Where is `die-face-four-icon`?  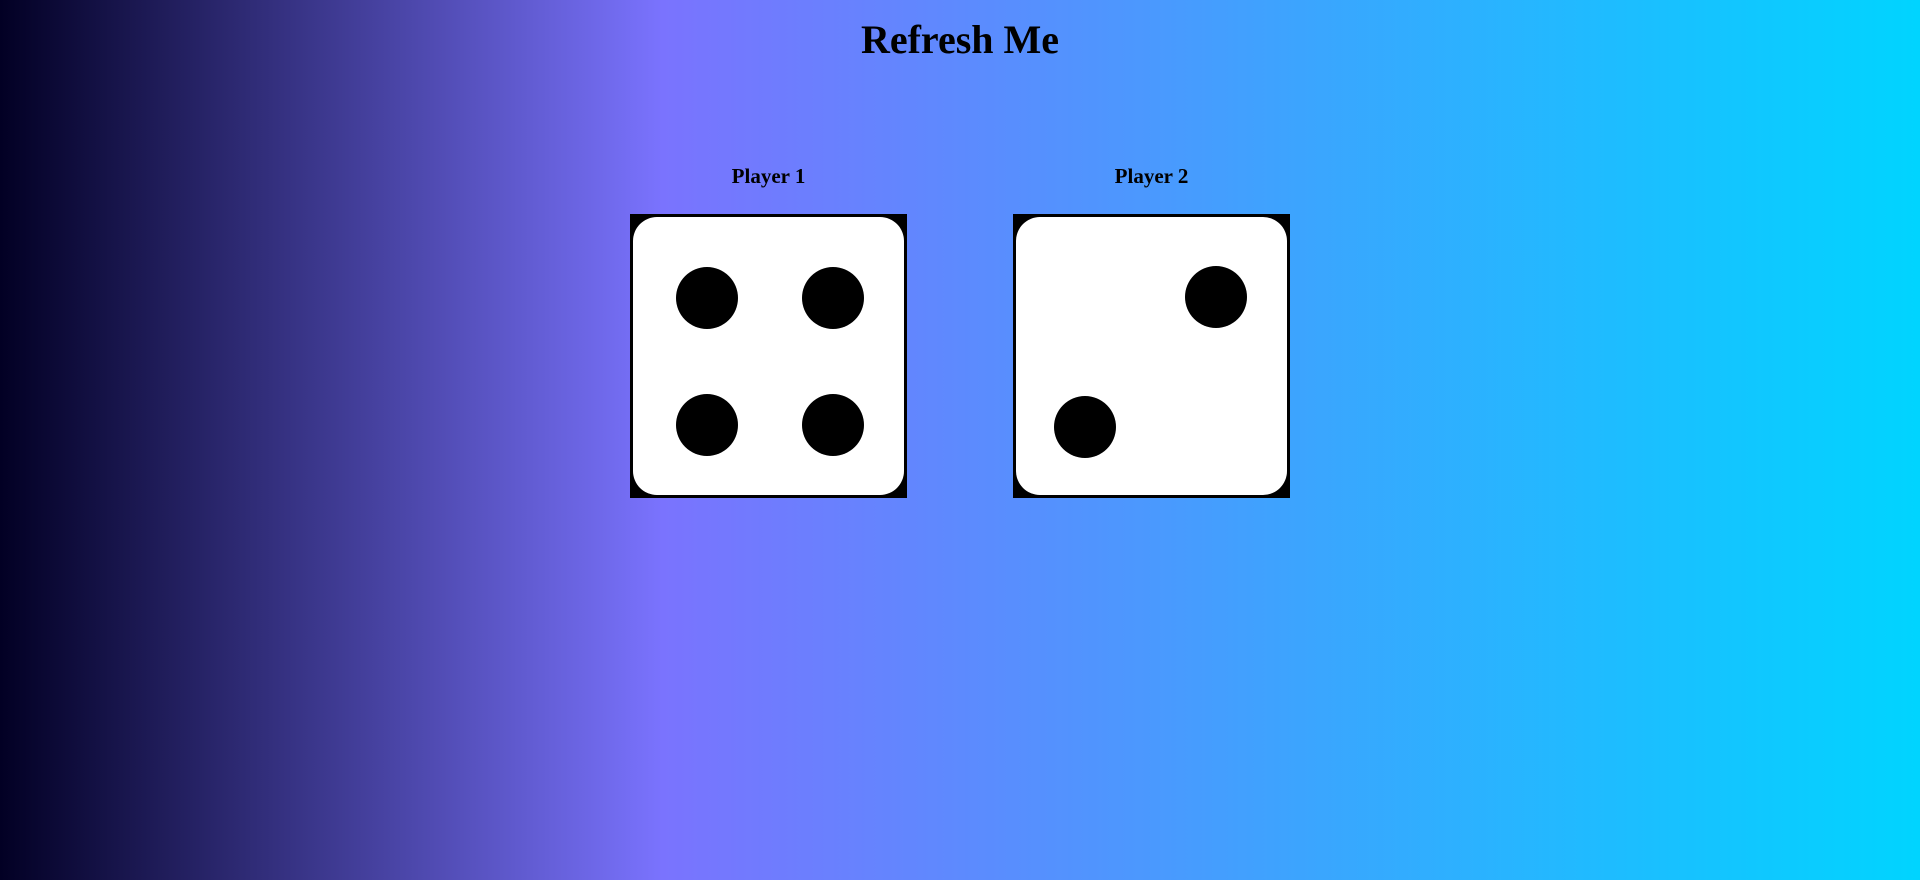 die-face-four-icon is located at coordinates (768, 356).